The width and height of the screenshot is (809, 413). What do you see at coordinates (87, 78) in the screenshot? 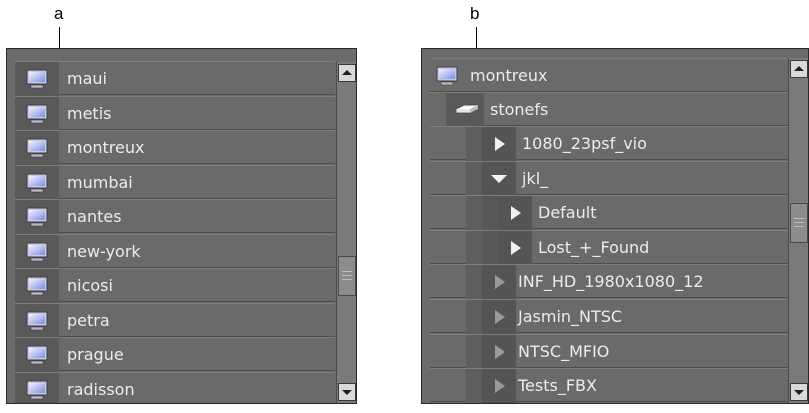
I see `host-list-item-label: maui` at bounding box center [87, 78].